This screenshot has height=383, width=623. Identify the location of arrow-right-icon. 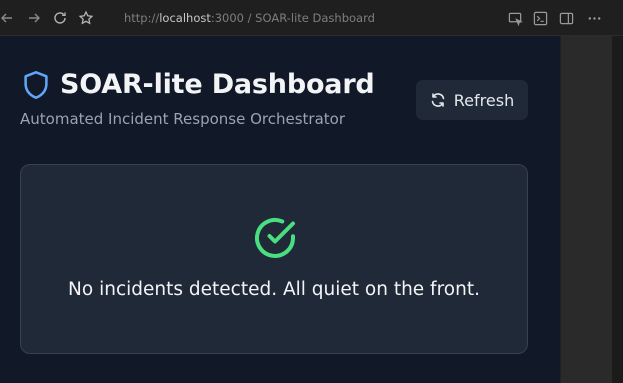
(34, 18).